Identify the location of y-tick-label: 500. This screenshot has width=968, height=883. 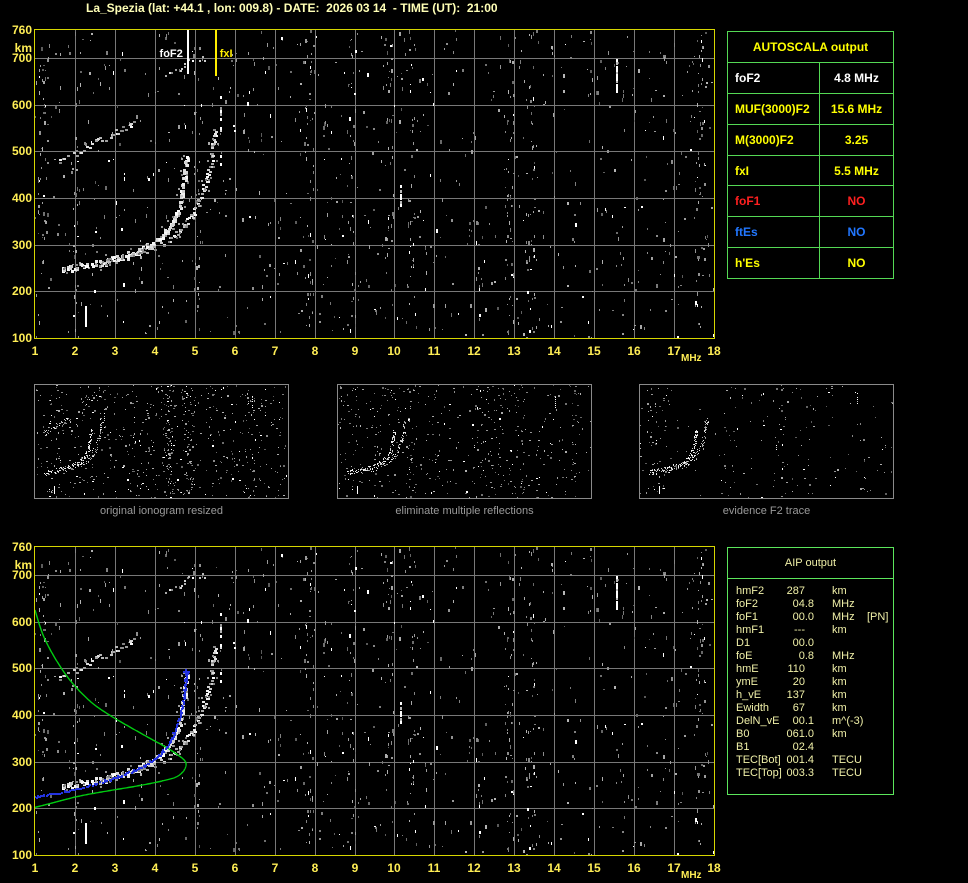
(21, 151).